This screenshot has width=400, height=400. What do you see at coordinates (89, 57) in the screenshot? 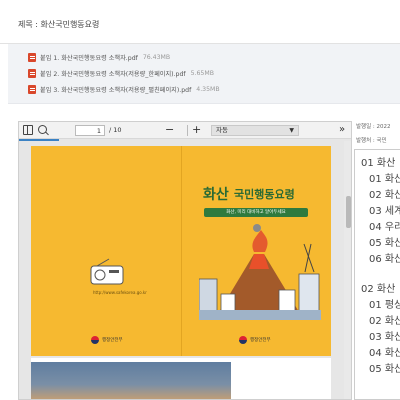
I see `attachment-name: 붙임 1. 화산국민행동요령 소책자.pdf` at bounding box center [89, 57].